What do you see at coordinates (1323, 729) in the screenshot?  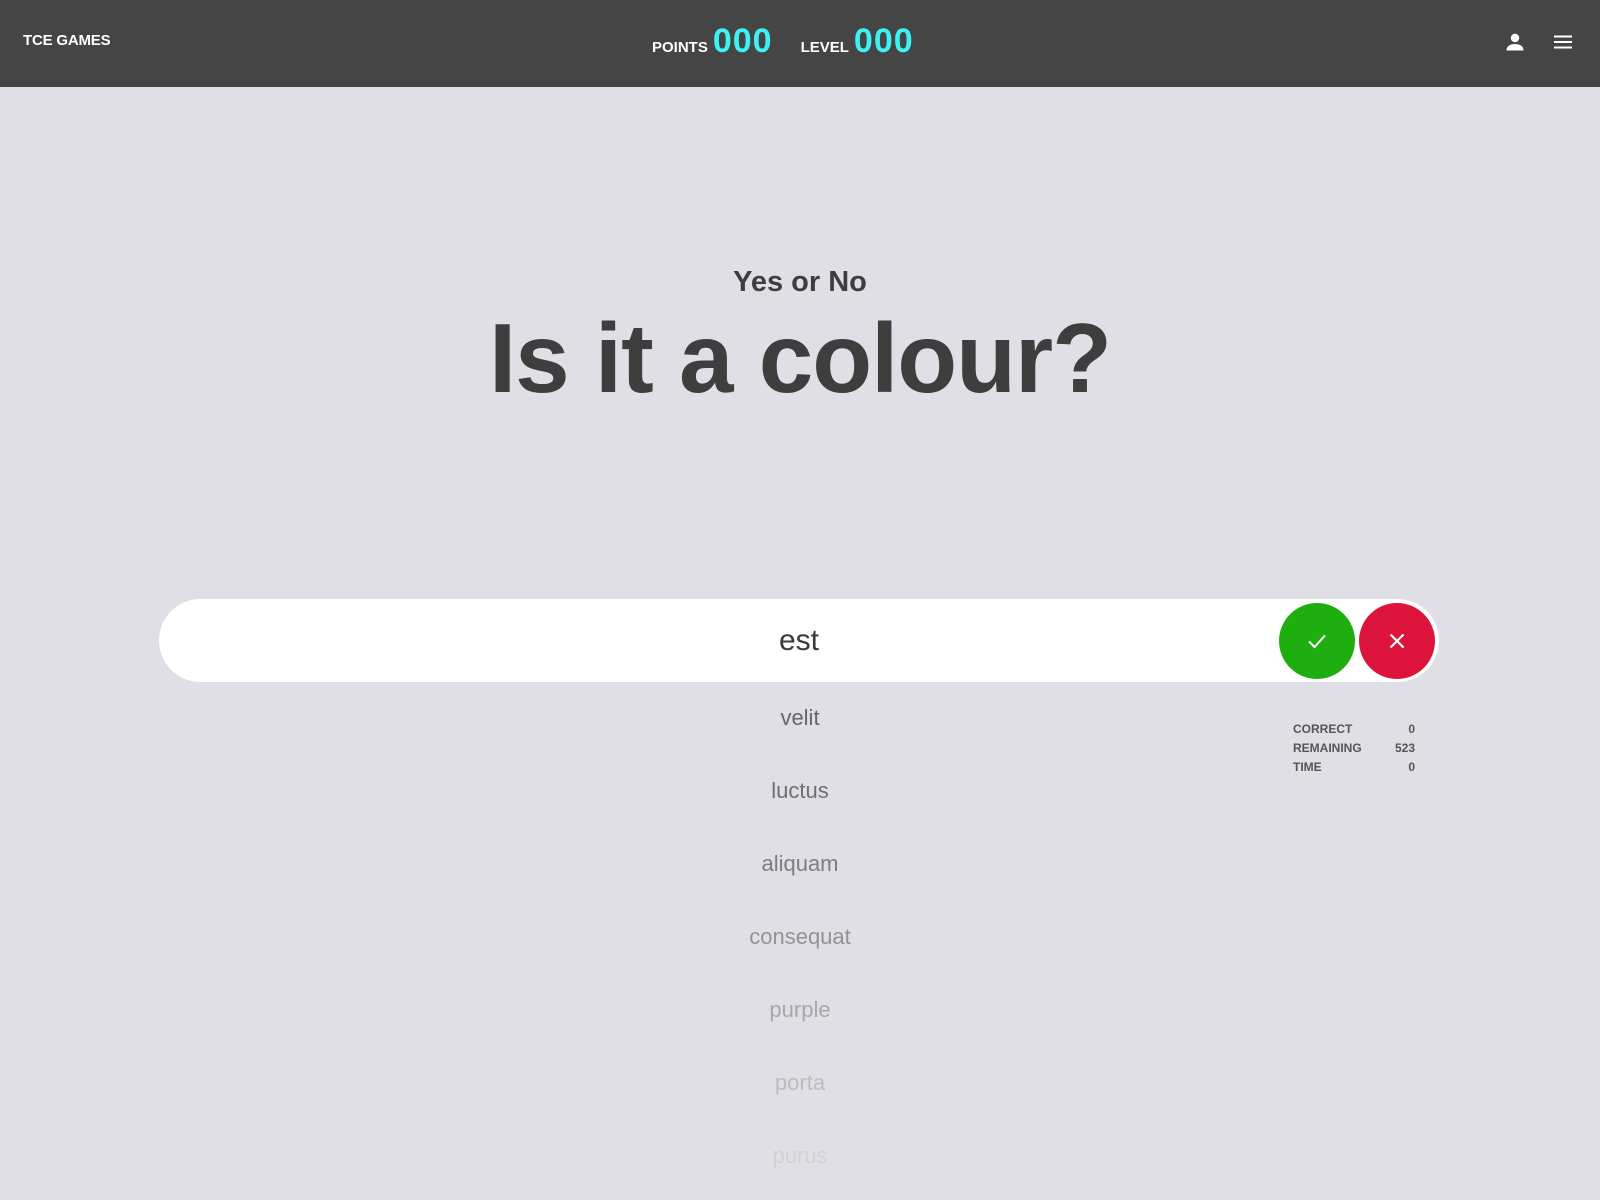 I see `stat-correct-label: CORRECT` at bounding box center [1323, 729].